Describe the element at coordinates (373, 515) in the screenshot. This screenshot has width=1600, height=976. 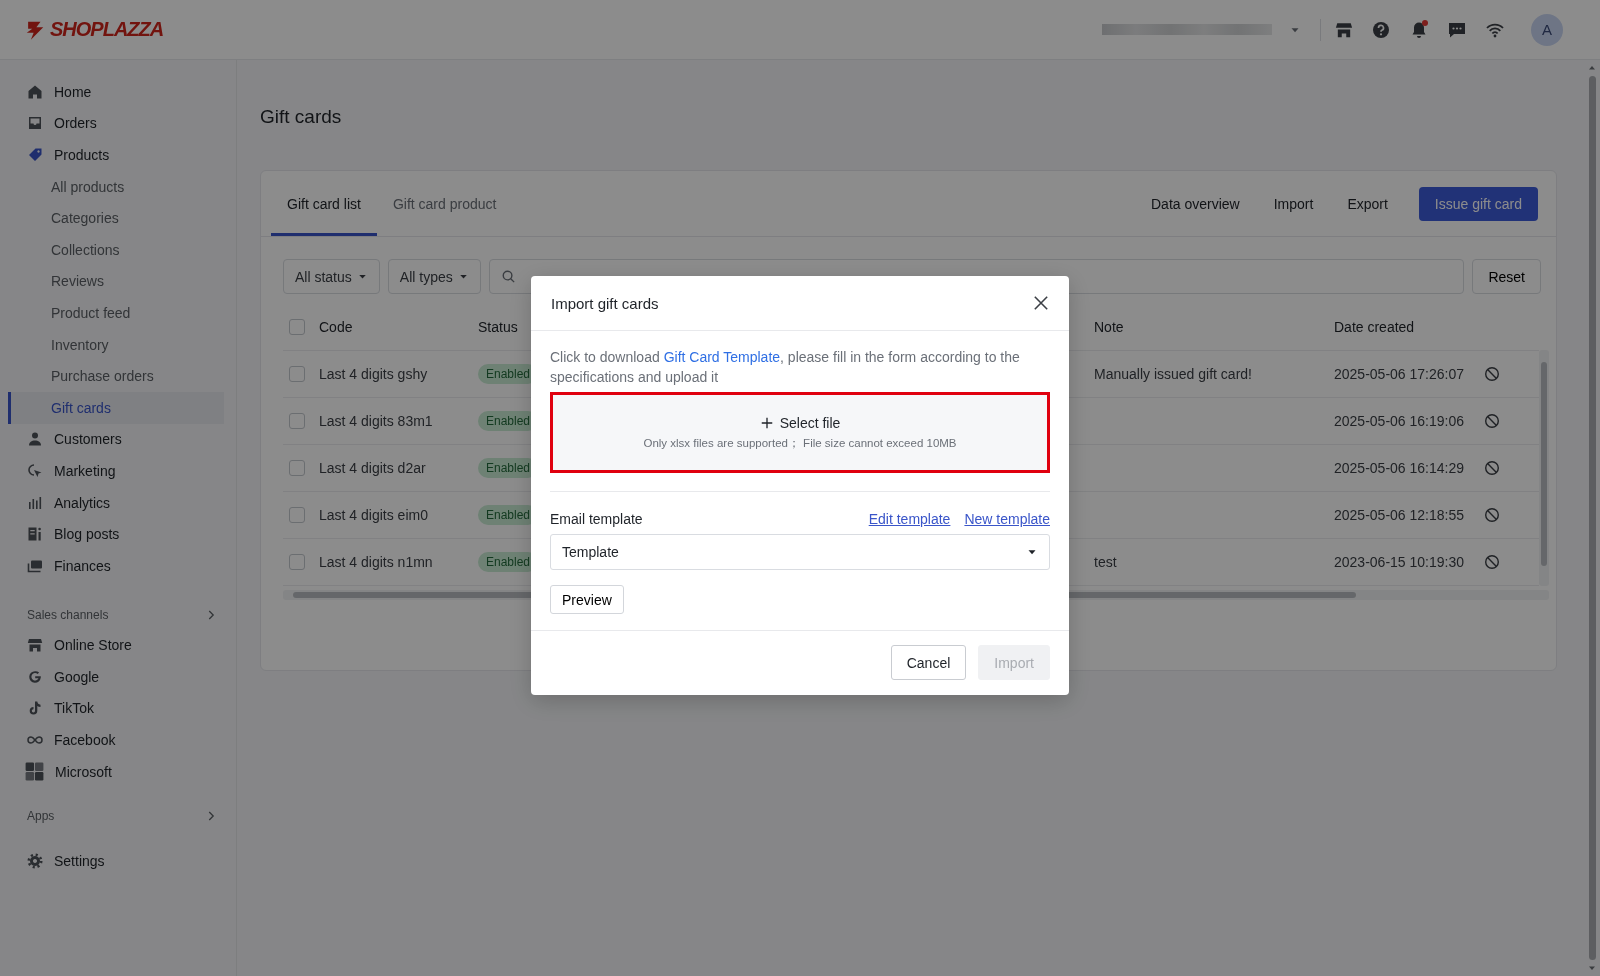
I see `table-cell: Last 4 digits eim0` at that location.